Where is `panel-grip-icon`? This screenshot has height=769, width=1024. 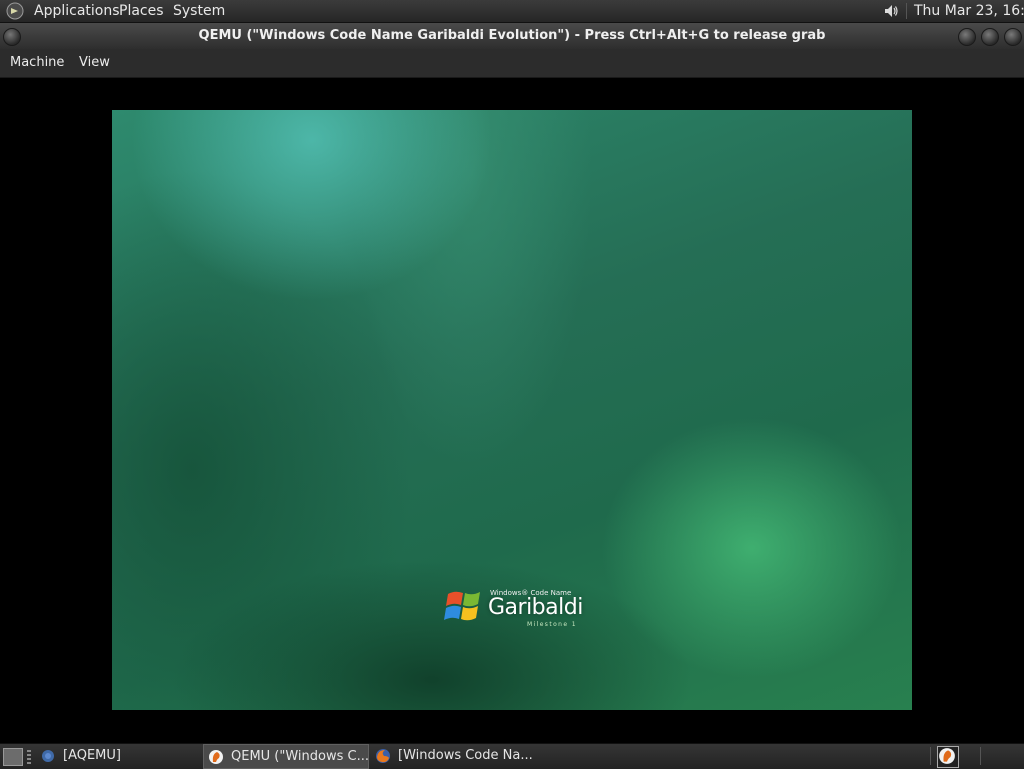 panel-grip-icon is located at coordinates (29, 757).